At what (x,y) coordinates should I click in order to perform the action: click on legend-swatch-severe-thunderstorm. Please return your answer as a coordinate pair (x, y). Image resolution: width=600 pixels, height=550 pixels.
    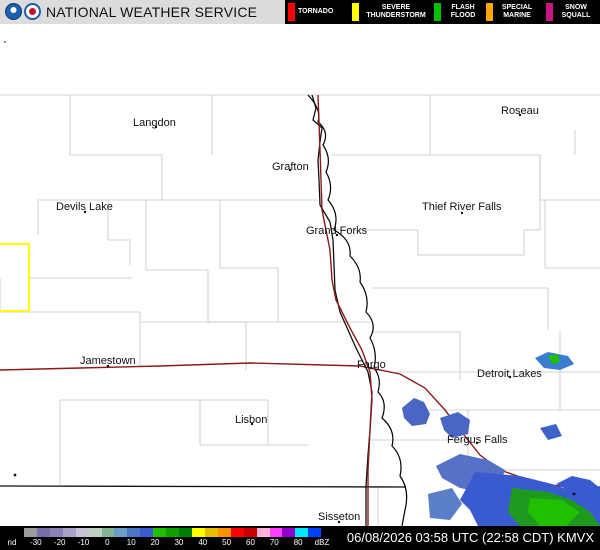
    Looking at the image, I should click on (355, 12).